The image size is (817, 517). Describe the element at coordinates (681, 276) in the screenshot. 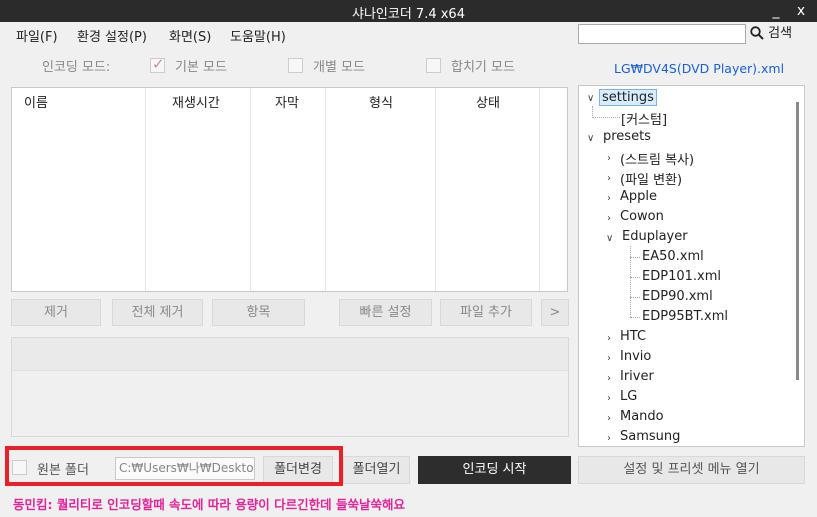

I see `tree-item-edp101: EDP101.xml` at that location.